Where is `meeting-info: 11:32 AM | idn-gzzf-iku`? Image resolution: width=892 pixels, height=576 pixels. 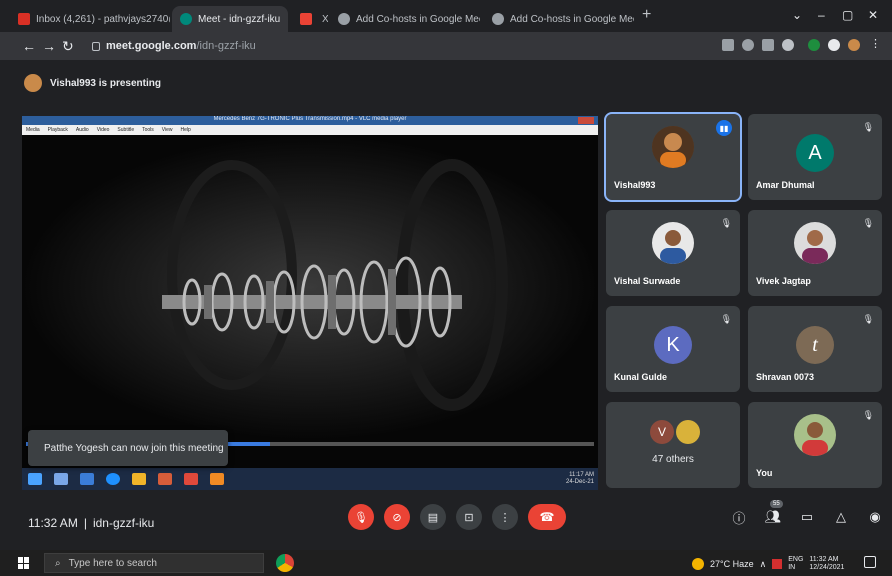
meeting-info: 11:32 AM | idn-gzzf-iku is located at coordinates (91, 523).